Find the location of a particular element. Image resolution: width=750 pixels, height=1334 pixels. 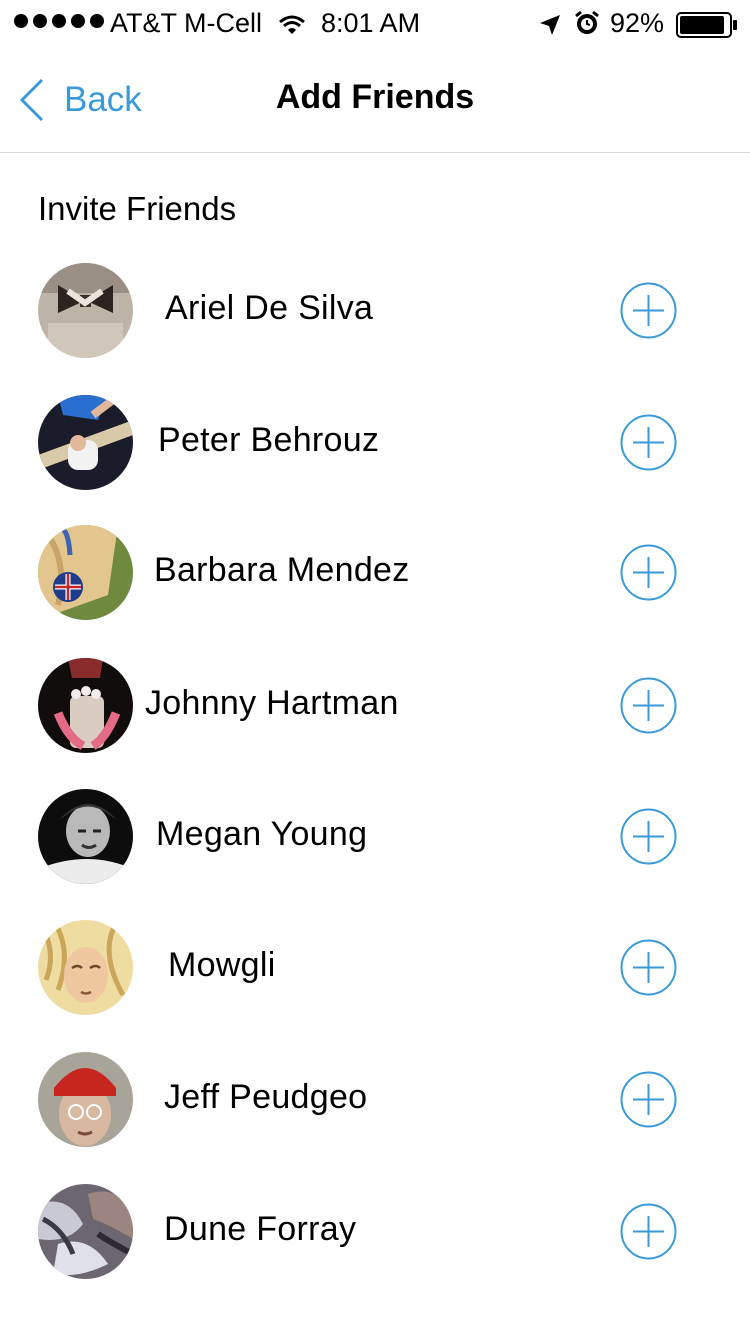

friend-name: Ariel De Silva is located at coordinates (269, 308).